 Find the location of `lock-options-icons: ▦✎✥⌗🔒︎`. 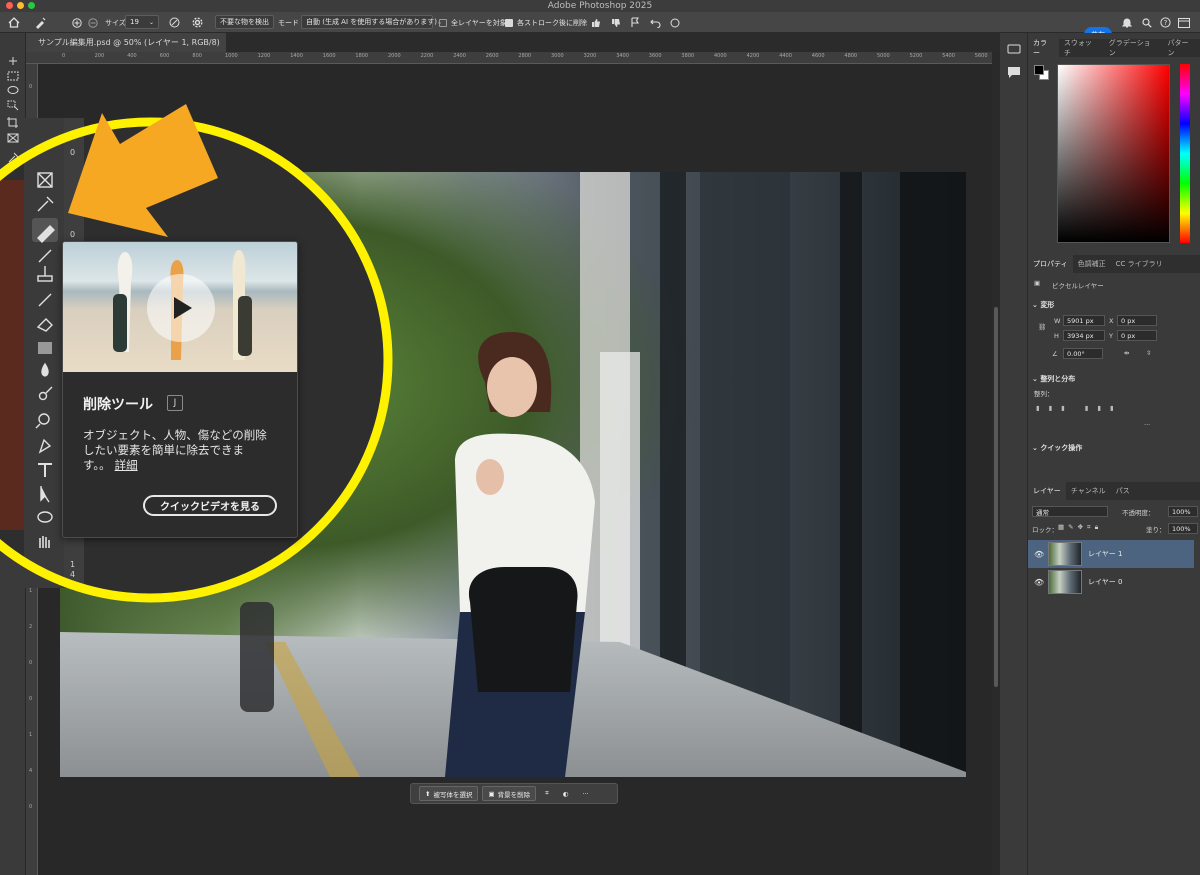

lock-options-icons: ▦✎✥⌗🔒︎ is located at coordinates (1080, 527).